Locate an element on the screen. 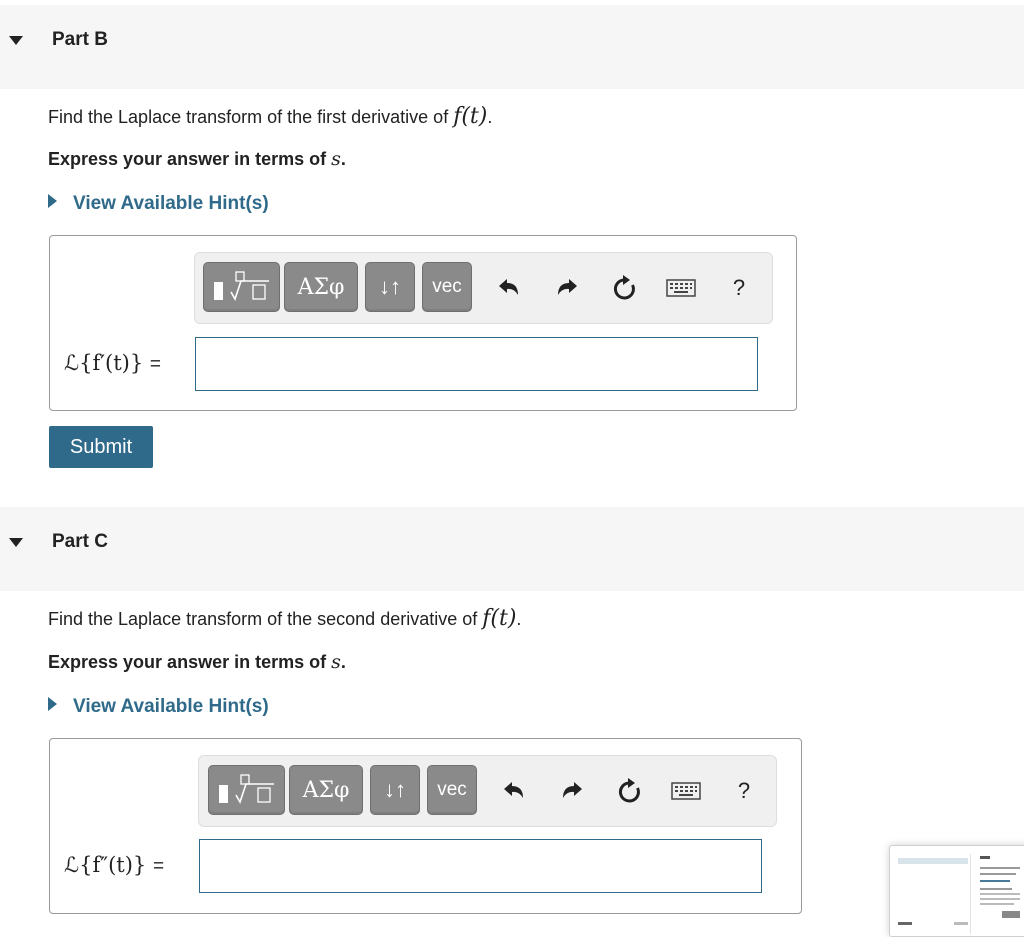  part-c-title: Part C is located at coordinates (80, 541).